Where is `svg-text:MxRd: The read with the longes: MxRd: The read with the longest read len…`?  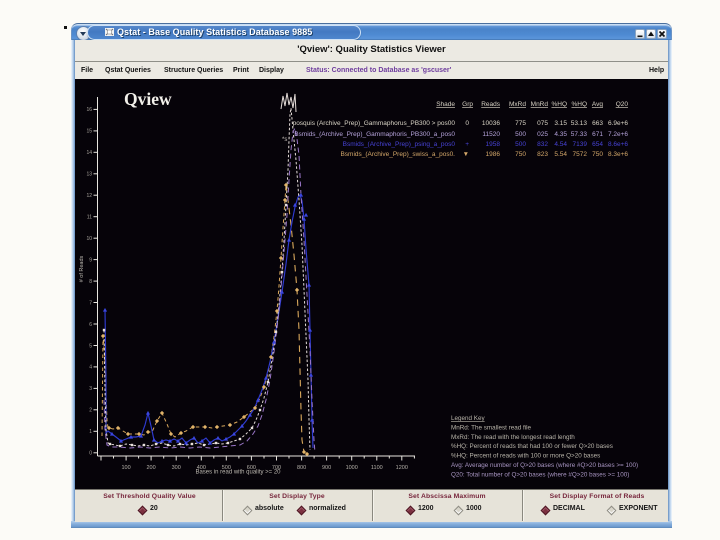
svg-text:MxRd: The read with the longes: MxRd: The read with the longest read len… is located at coordinates (513, 437).